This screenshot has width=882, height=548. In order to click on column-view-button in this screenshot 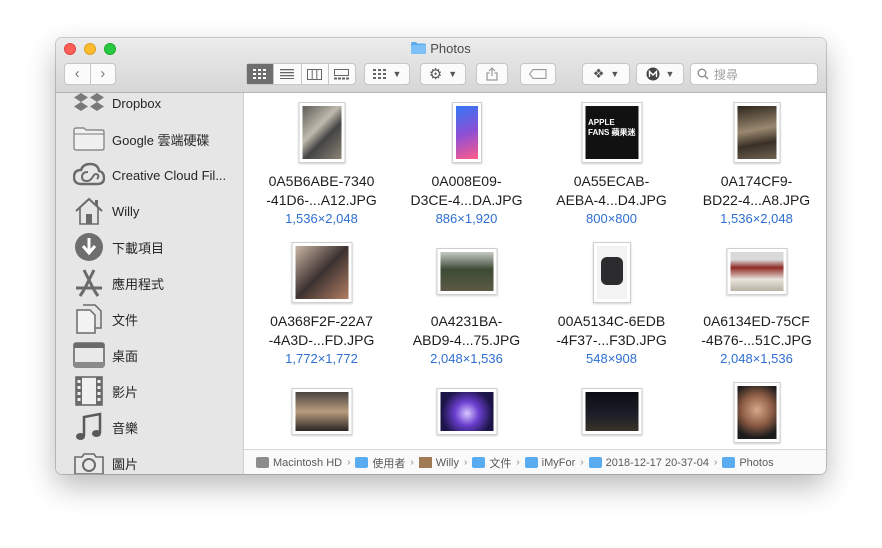, I will do `click(314, 74)`.